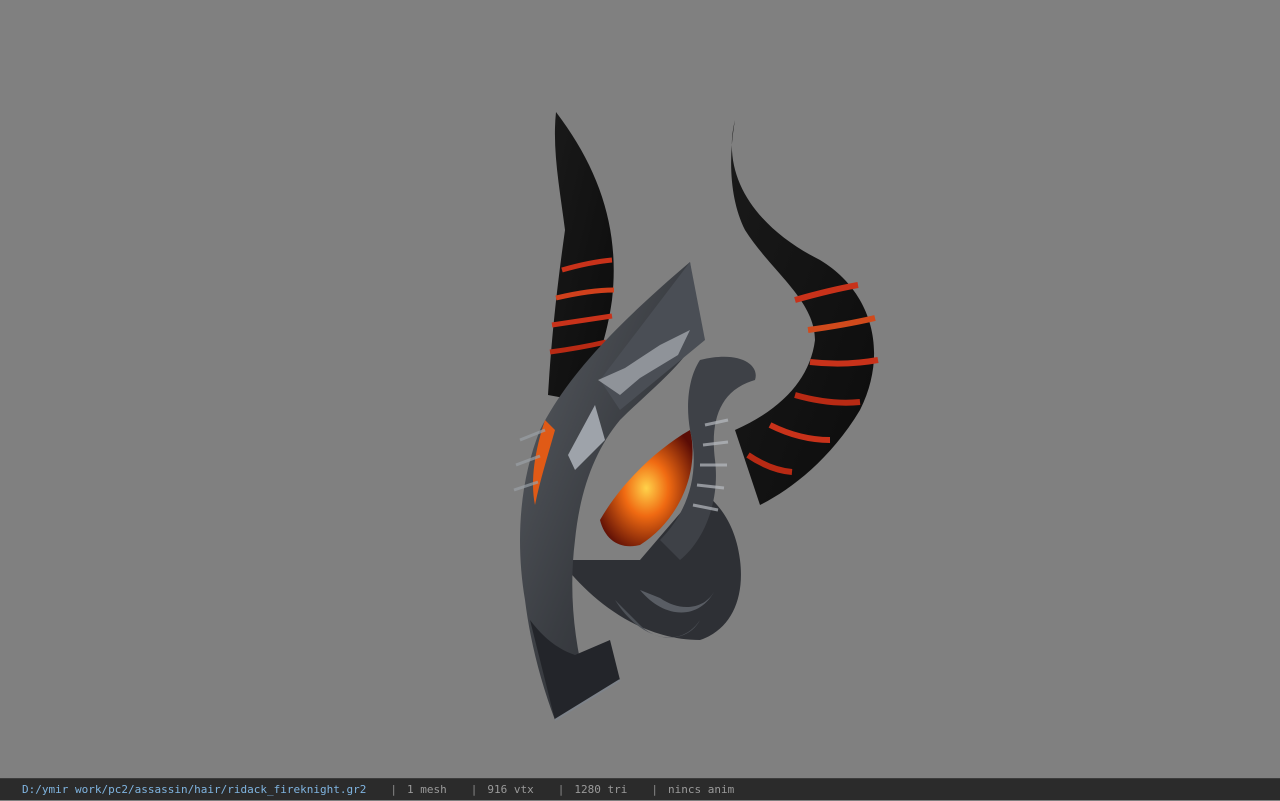 The image size is (1280, 801). Describe the element at coordinates (601, 789) in the screenshot. I see `triangle-count-text: 1280 tri` at that location.